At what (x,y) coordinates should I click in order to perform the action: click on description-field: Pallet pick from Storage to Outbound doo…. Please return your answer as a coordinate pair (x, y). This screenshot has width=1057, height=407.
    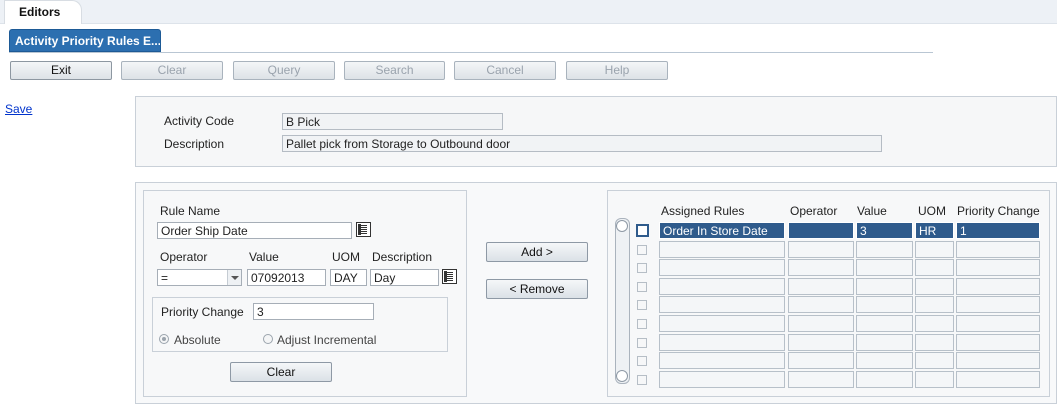
    Looking at the image, I should click on (582, 143).